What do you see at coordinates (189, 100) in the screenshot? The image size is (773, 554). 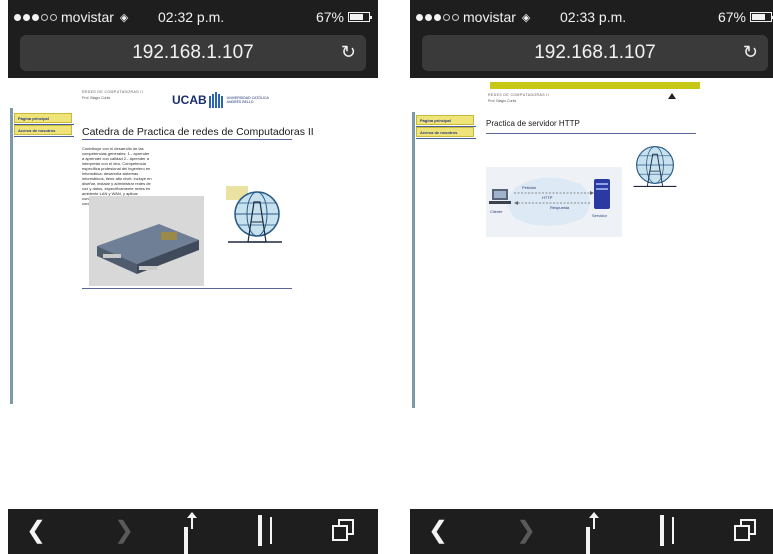 I see `ucab-logo-text: UCAB` at bounding box center [189, 100].